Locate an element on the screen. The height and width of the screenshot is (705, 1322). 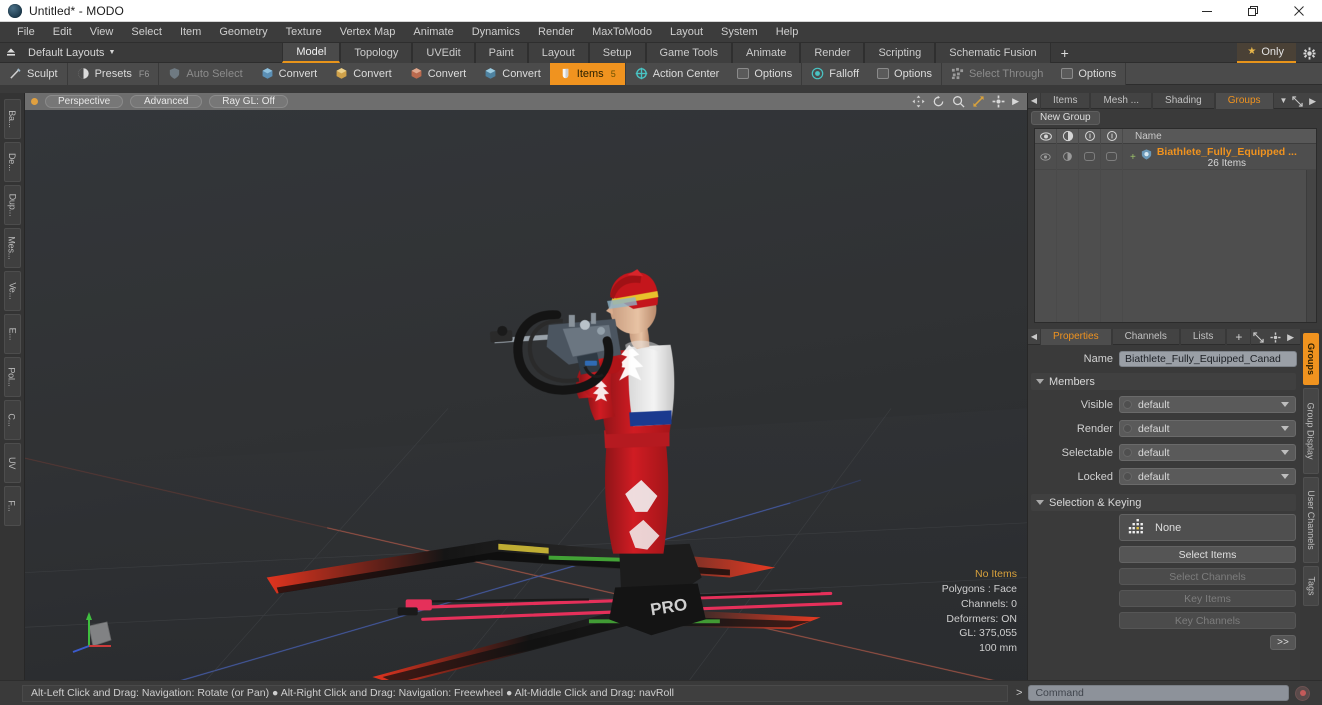
row-content: + Biathlete_Fully_Equipped ... 26 Items is located at coordinates (1219, 157).